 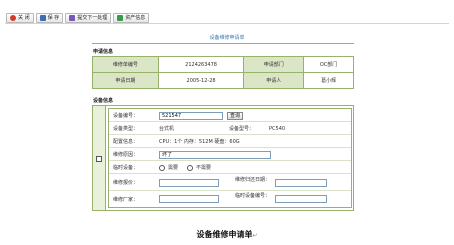 I want to click on apply-date-value: 2005-12-28, so click(x=201, y=80).